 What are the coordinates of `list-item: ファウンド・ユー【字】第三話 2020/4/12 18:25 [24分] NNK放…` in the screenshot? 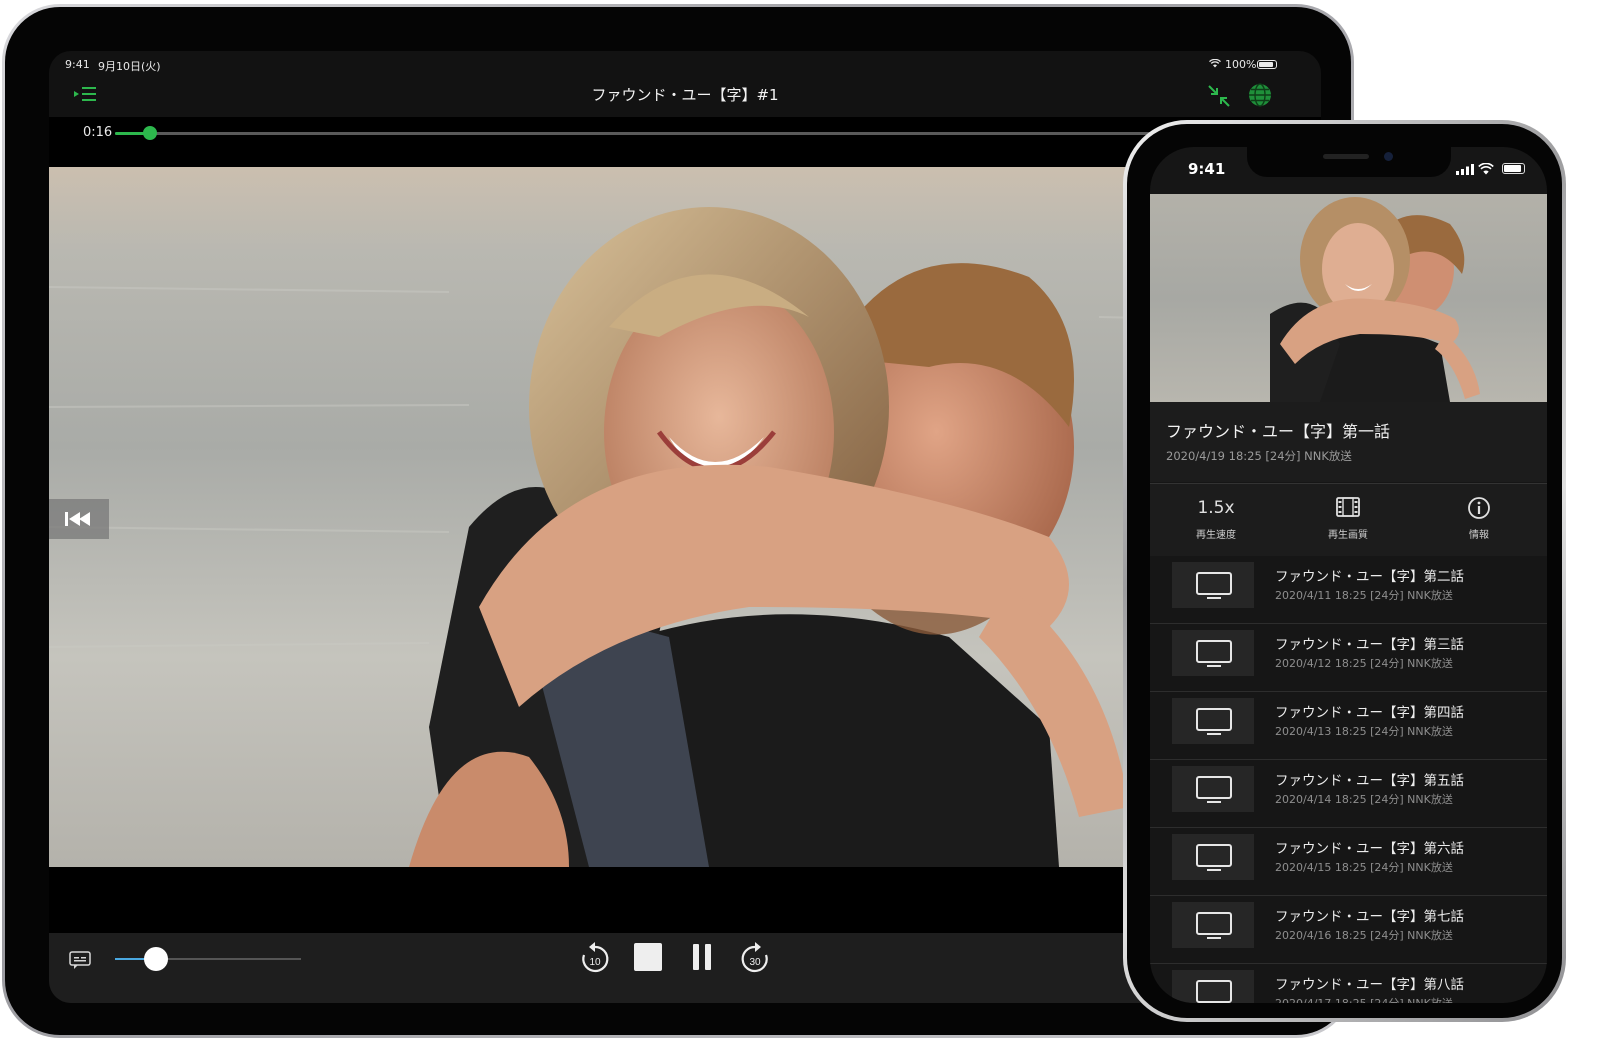 It's located at (1348, 658).